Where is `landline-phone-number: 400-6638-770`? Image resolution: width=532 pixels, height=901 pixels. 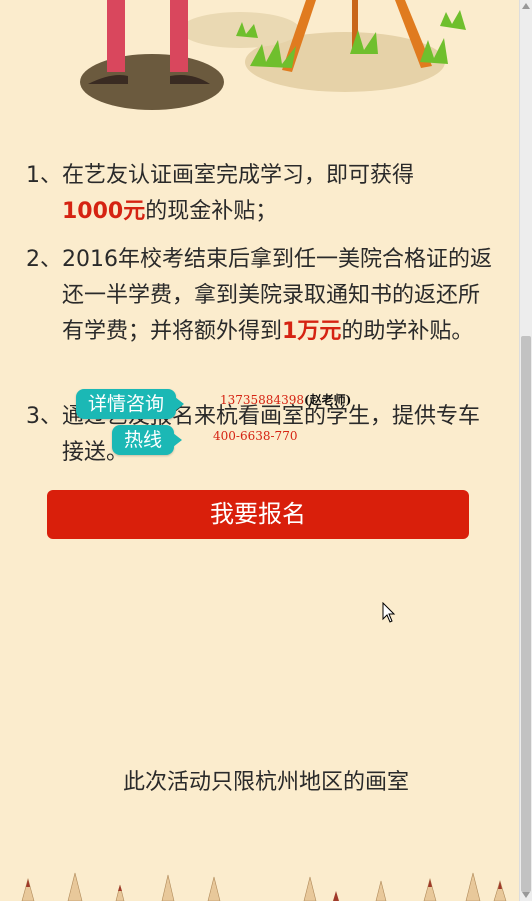
landline-phone-number: 400-6638-770 is located at coordinates (255, 436).